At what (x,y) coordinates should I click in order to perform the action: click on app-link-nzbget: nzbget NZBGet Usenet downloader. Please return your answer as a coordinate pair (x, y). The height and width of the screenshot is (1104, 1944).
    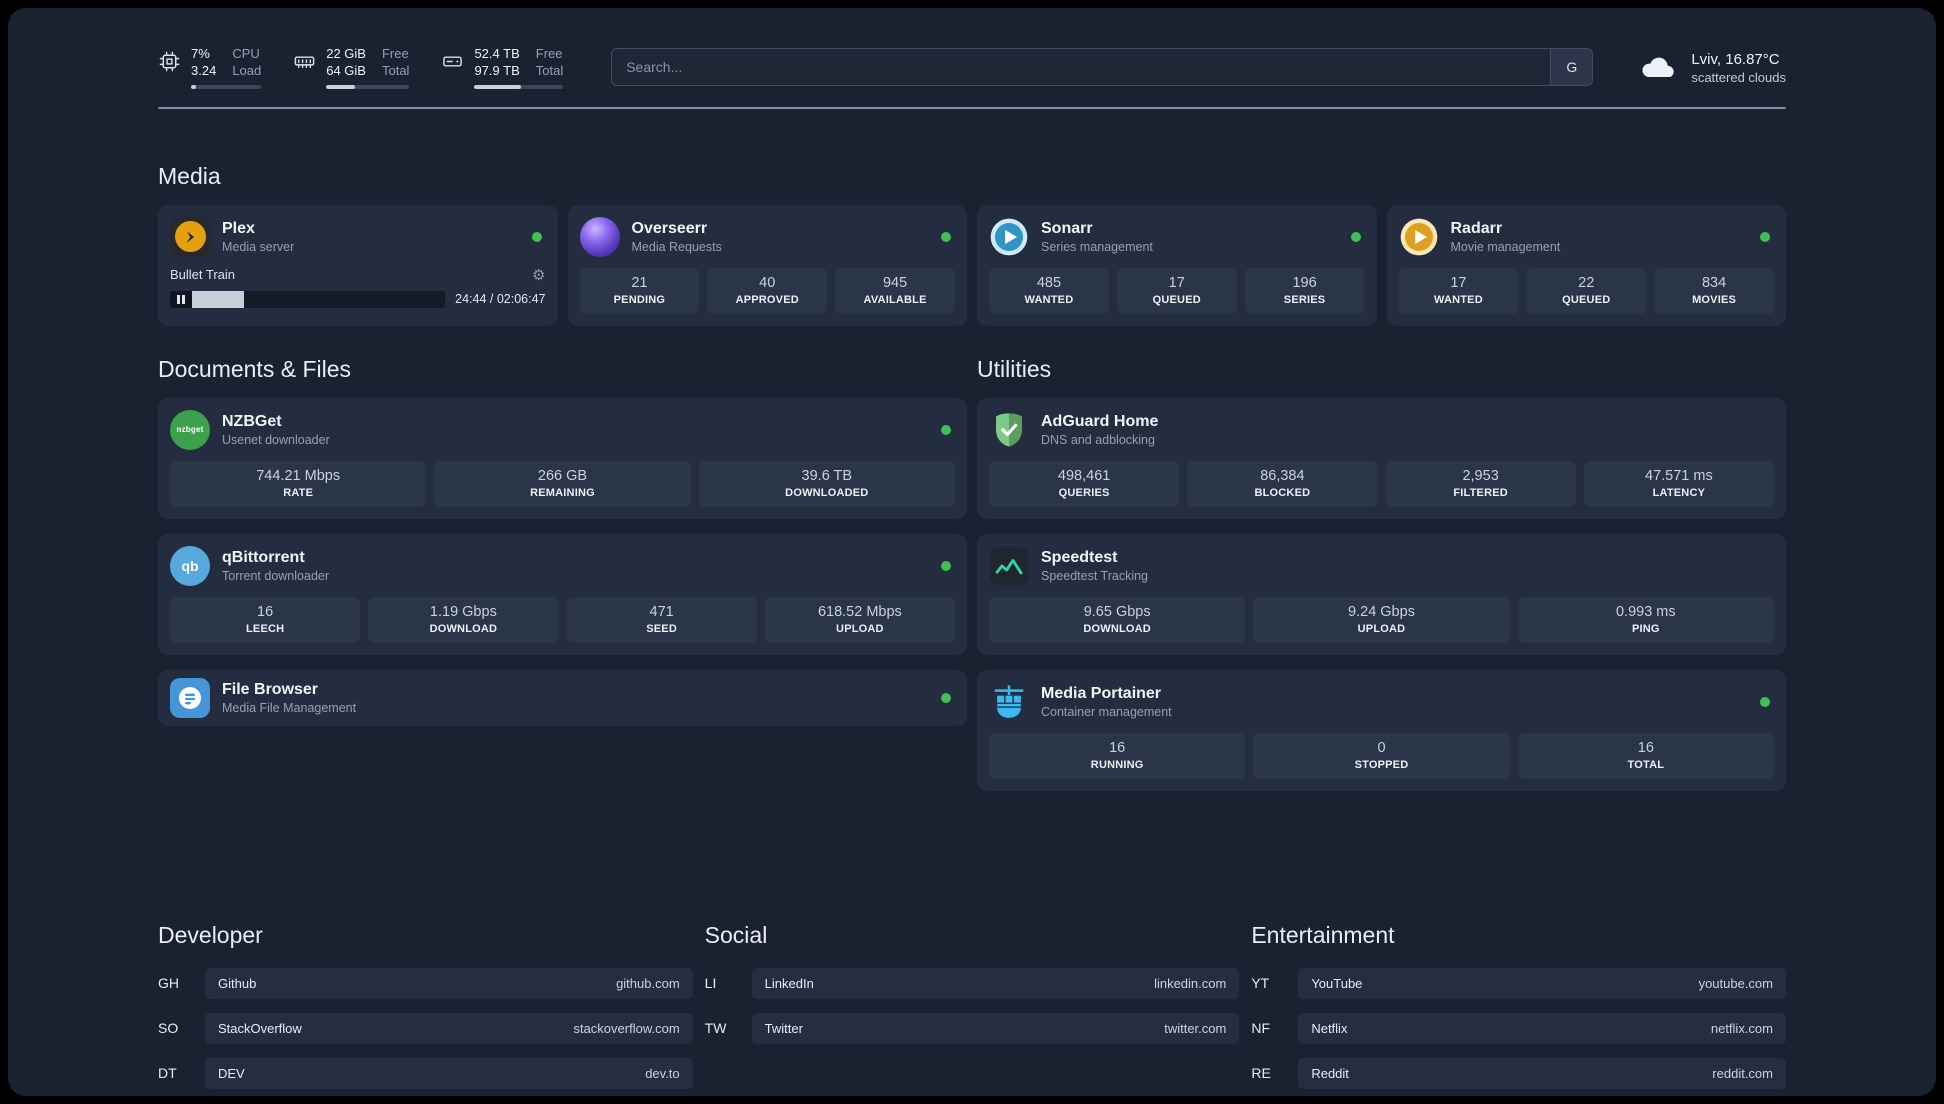
    Looking at the image, I should click on (562, 429).